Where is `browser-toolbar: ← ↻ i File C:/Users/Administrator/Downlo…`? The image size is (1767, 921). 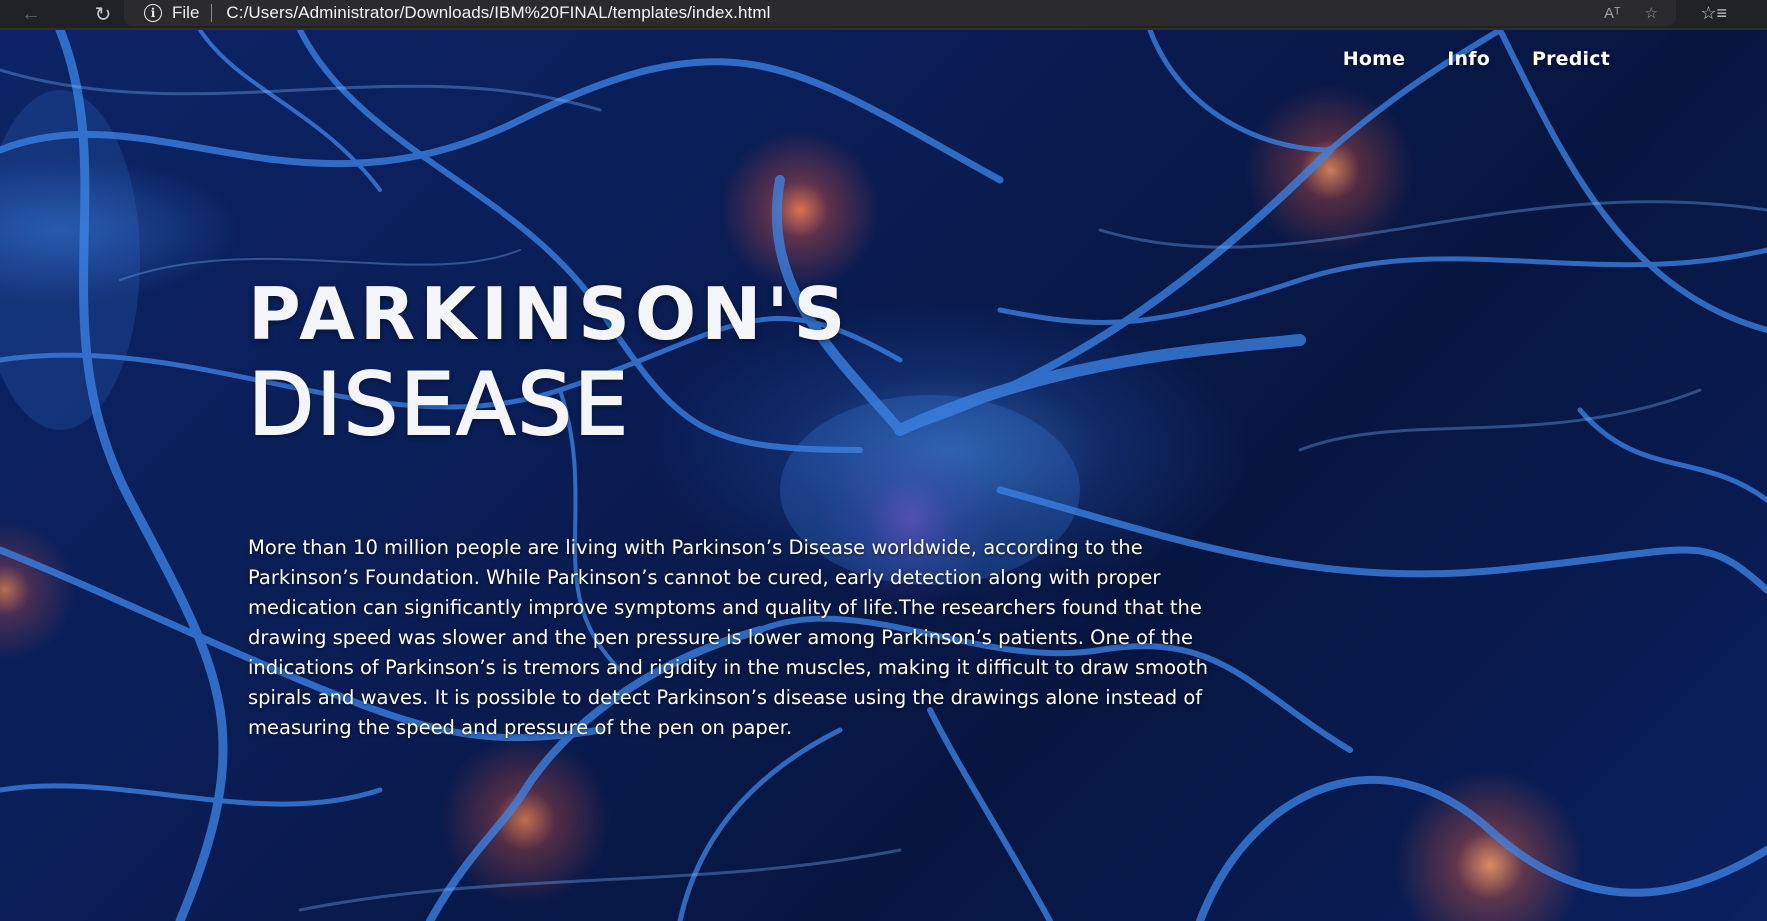
browser-toolbar: ← ↻ i File C:/Users/Administrator/Downlo… is located at coordinates (883, 15).